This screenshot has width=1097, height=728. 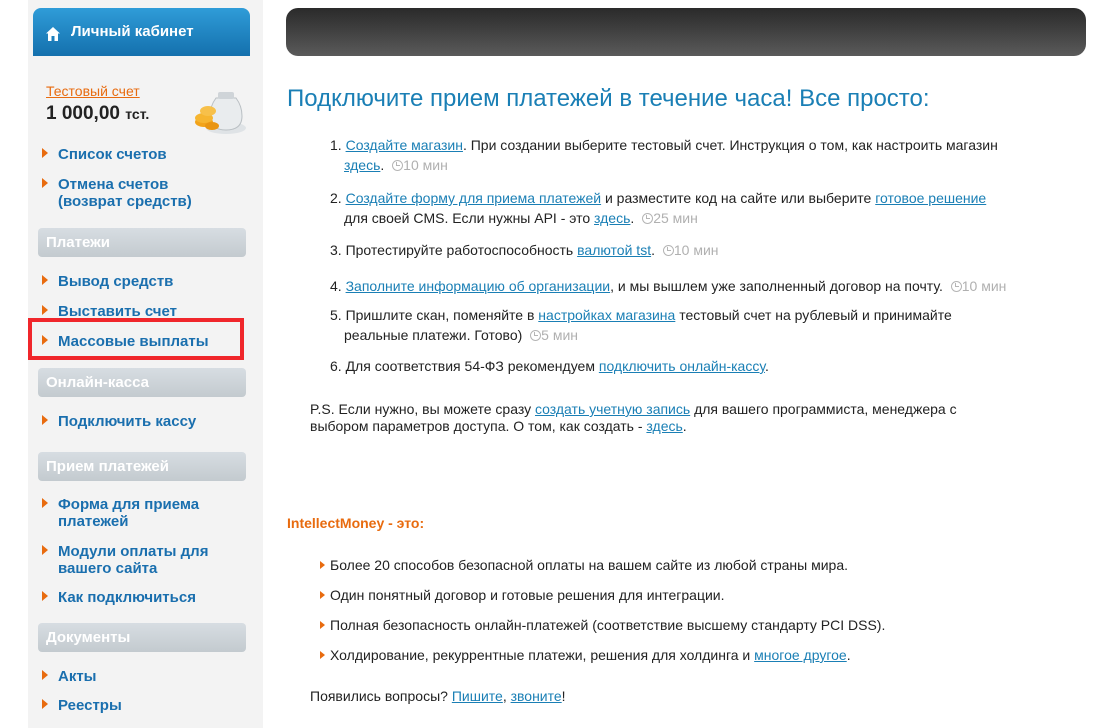 What do you see at coordinates (536, 696) in the screenshot?
I see `call-link: звоните` at bounding box center [536, 696].